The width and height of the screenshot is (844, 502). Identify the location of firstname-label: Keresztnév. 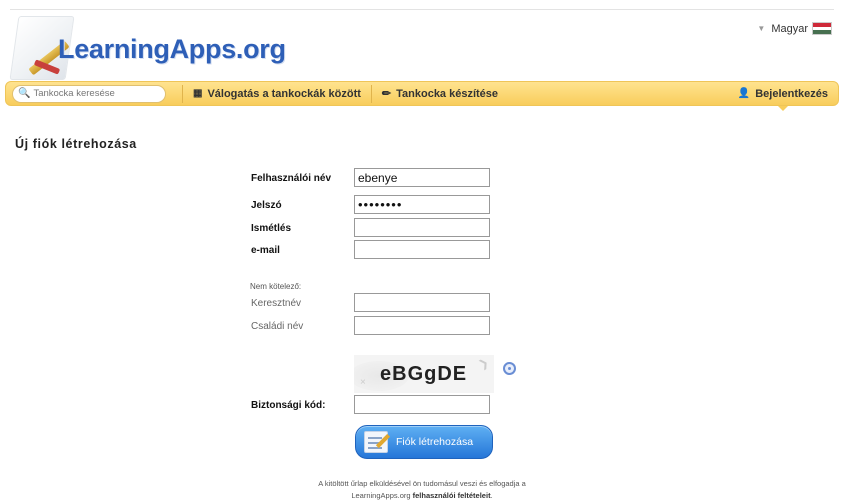
(276, 303).